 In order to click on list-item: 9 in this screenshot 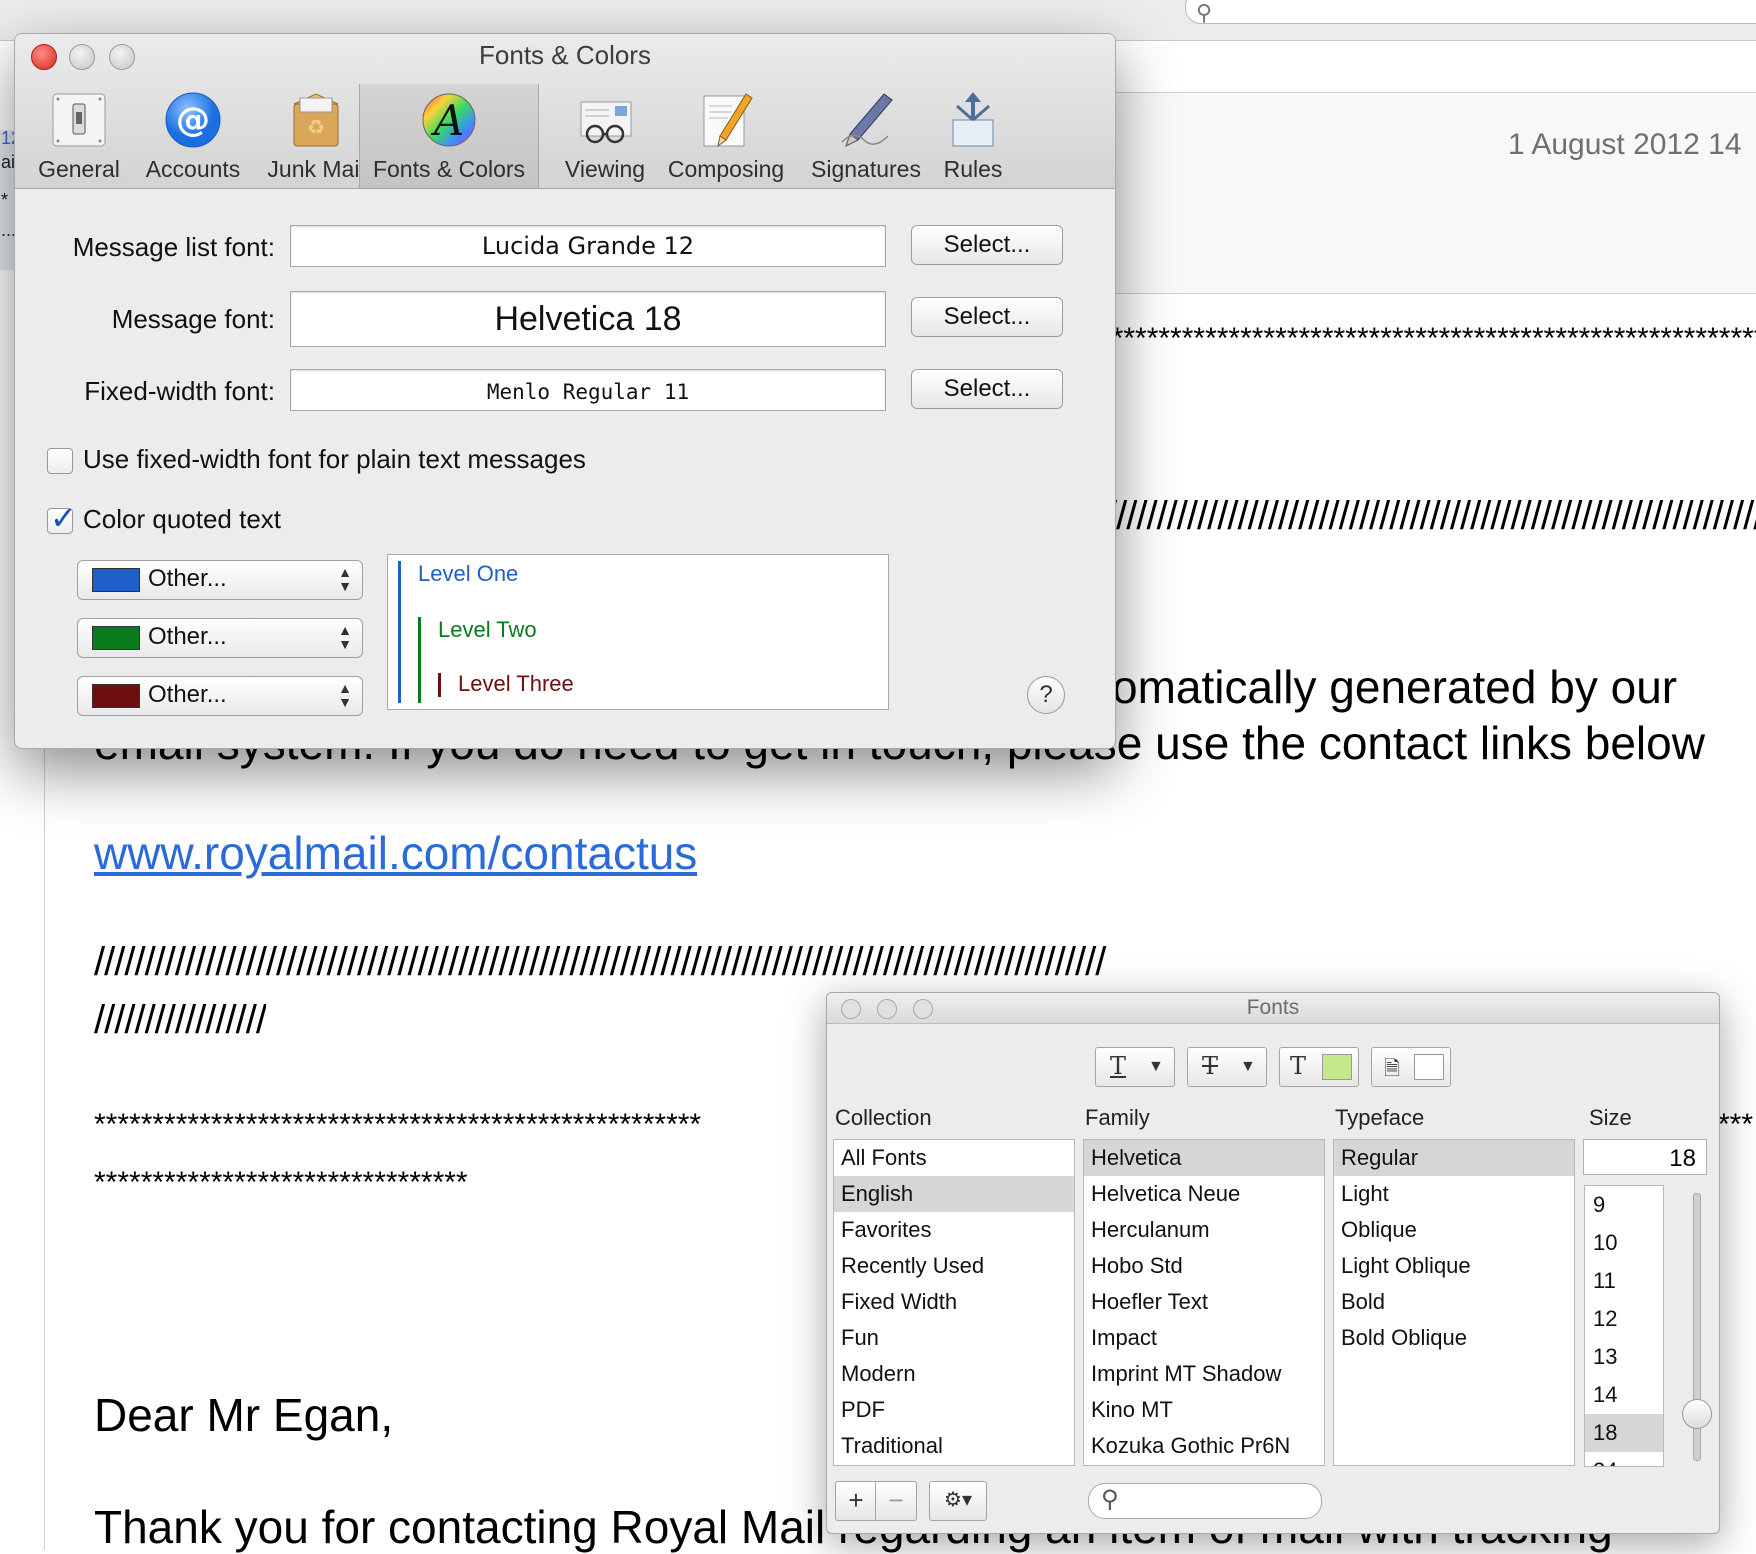, I will do `click(1624, 1205)`.